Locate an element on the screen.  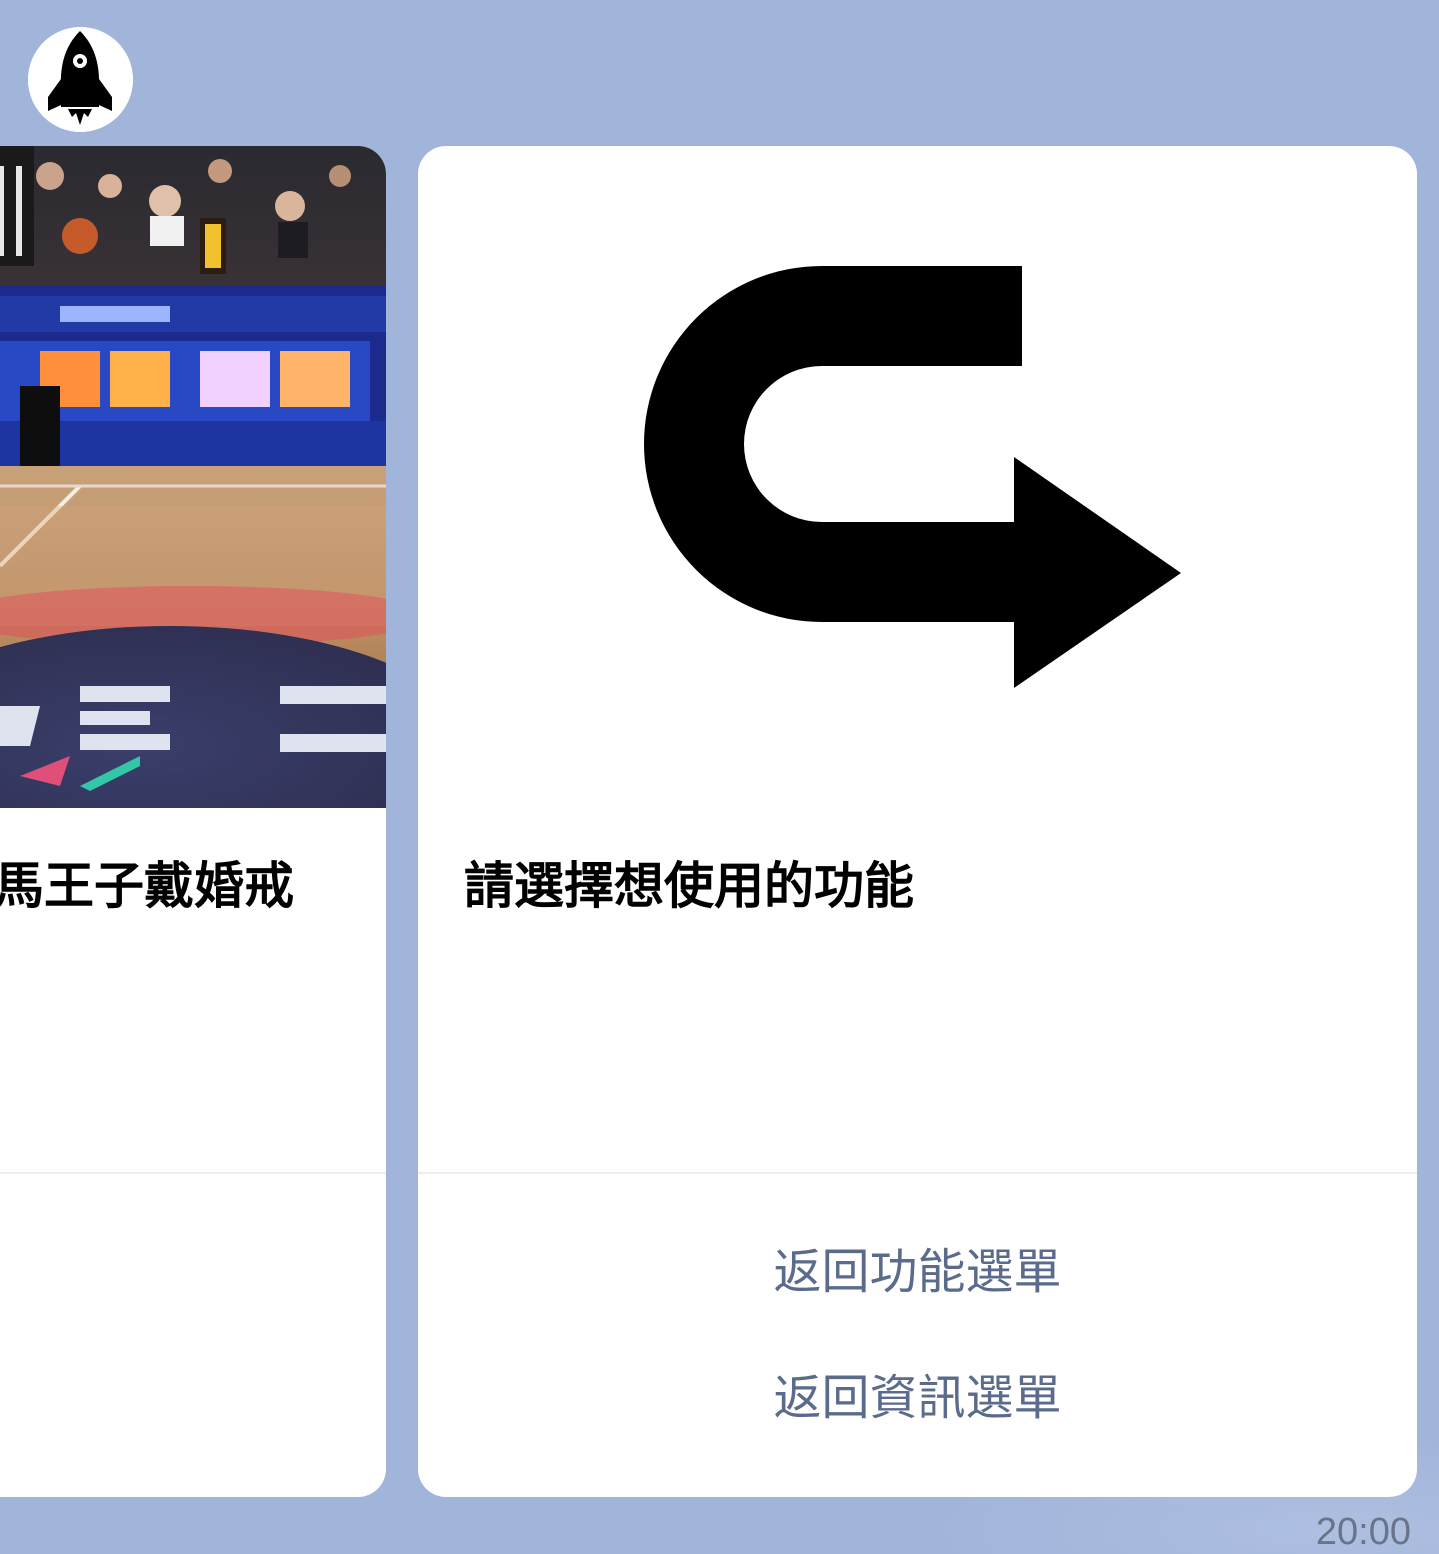
back-to-function-menu-button: 返回功能選單 is located at coordinates (917, 1272).